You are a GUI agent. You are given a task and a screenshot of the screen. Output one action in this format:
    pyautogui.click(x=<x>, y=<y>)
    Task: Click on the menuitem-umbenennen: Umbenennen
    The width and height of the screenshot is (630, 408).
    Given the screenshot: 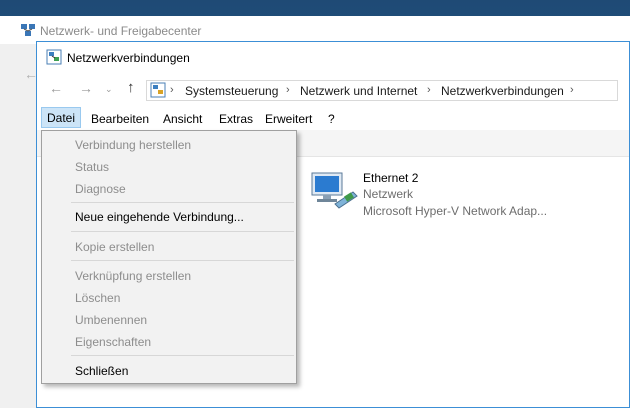 What is the action you would take?
    pyautogui.click(x=111, y=320)
    